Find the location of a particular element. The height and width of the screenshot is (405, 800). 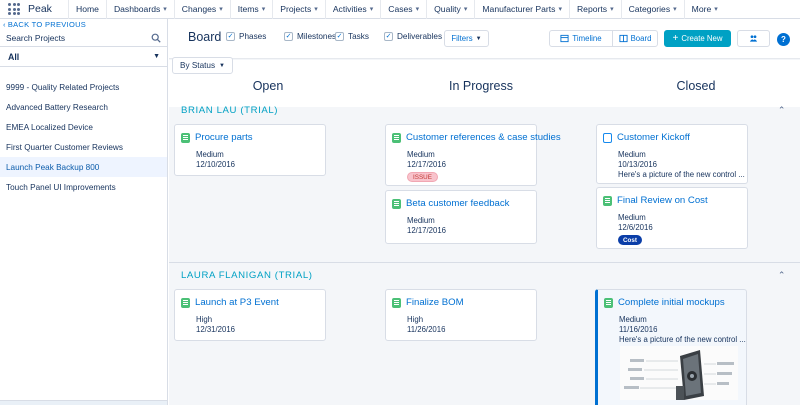

card-title-text: Launch at P3 Event is located at coordinates (237, 302).